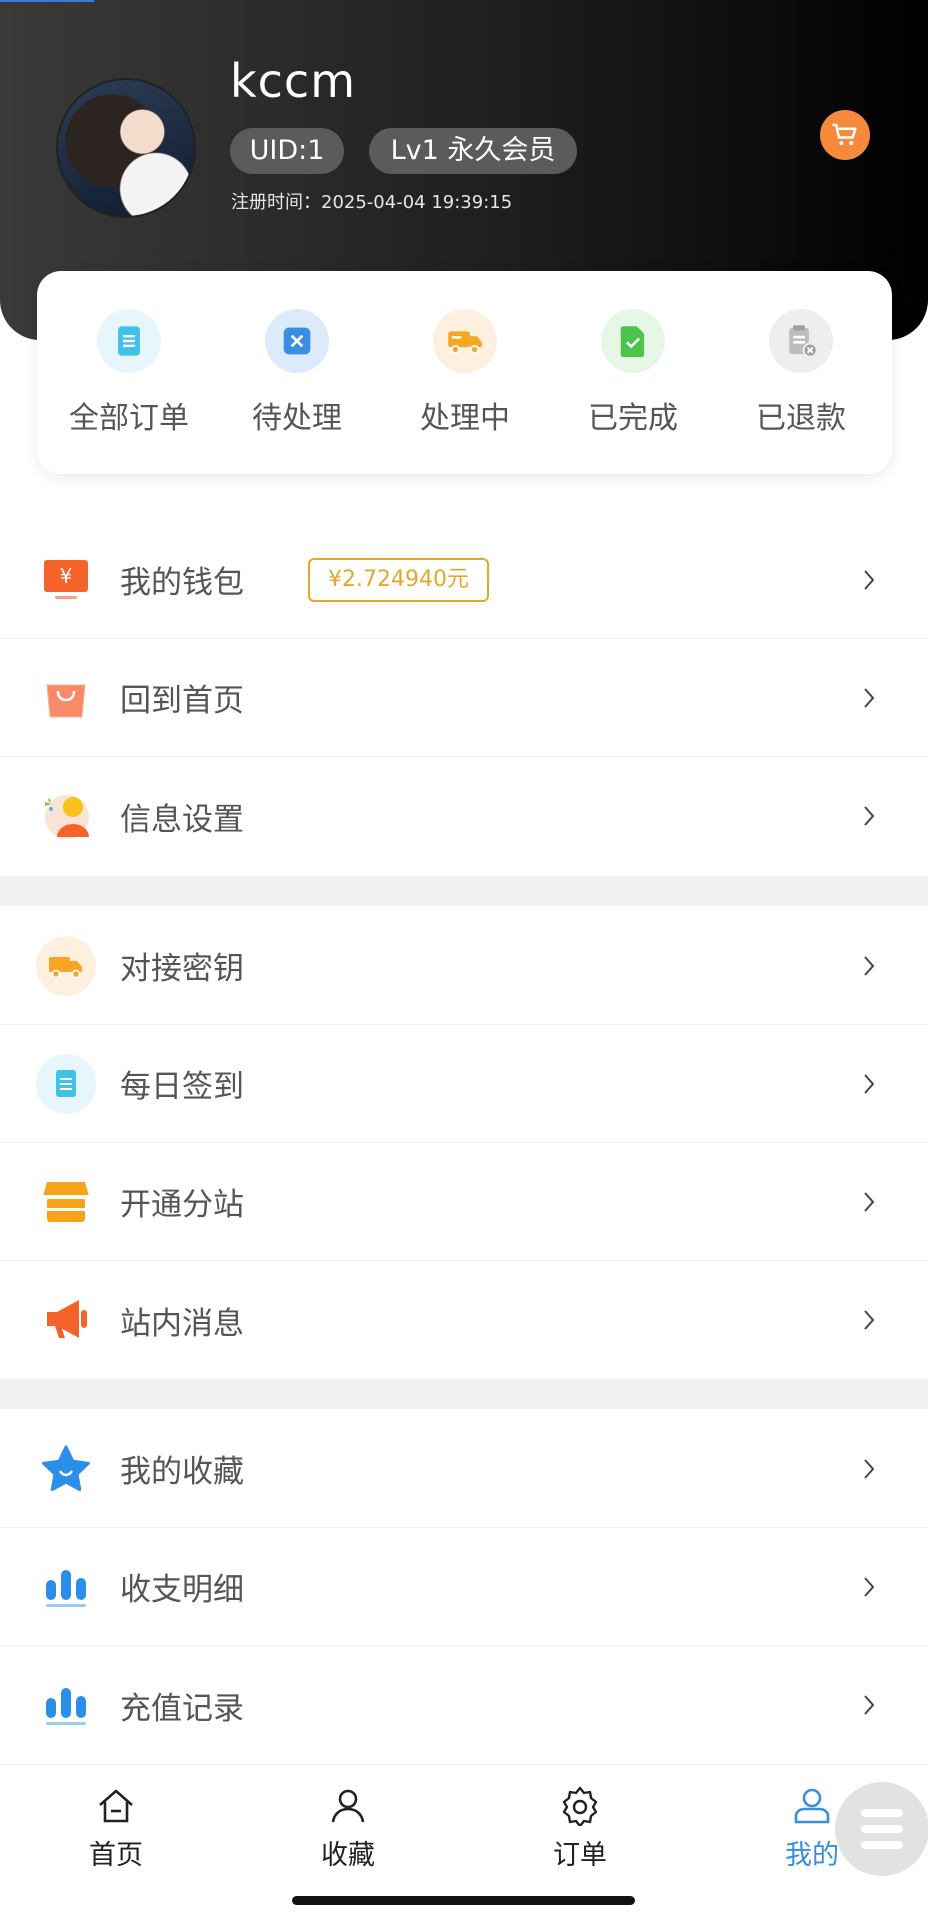 This screenshot has width=928, height=1920. What do you see at coordinates (182, 701) in the screenshot?
I see `menu-label-home: 回到首页` at bounding box center [182, 701].